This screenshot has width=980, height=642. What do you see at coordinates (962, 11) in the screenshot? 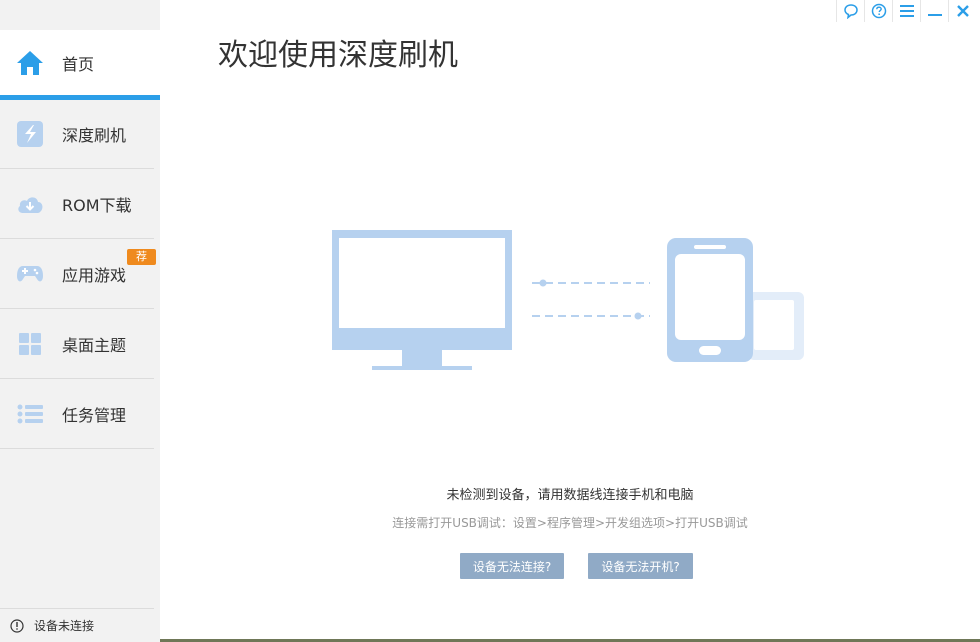
I see `close-icon` at bounding box center [962, 11].